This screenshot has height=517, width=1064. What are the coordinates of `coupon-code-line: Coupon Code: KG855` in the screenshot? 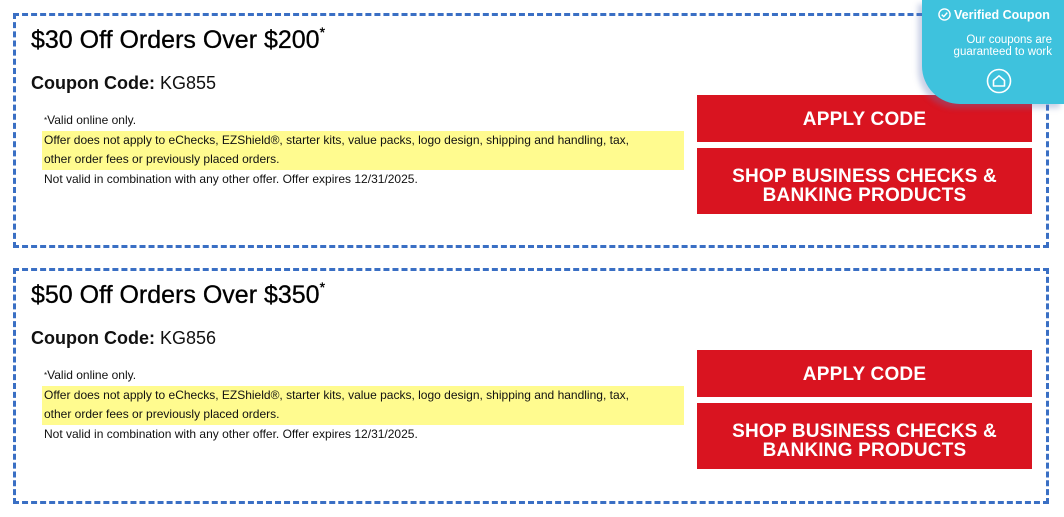 It's located at (123, 83).